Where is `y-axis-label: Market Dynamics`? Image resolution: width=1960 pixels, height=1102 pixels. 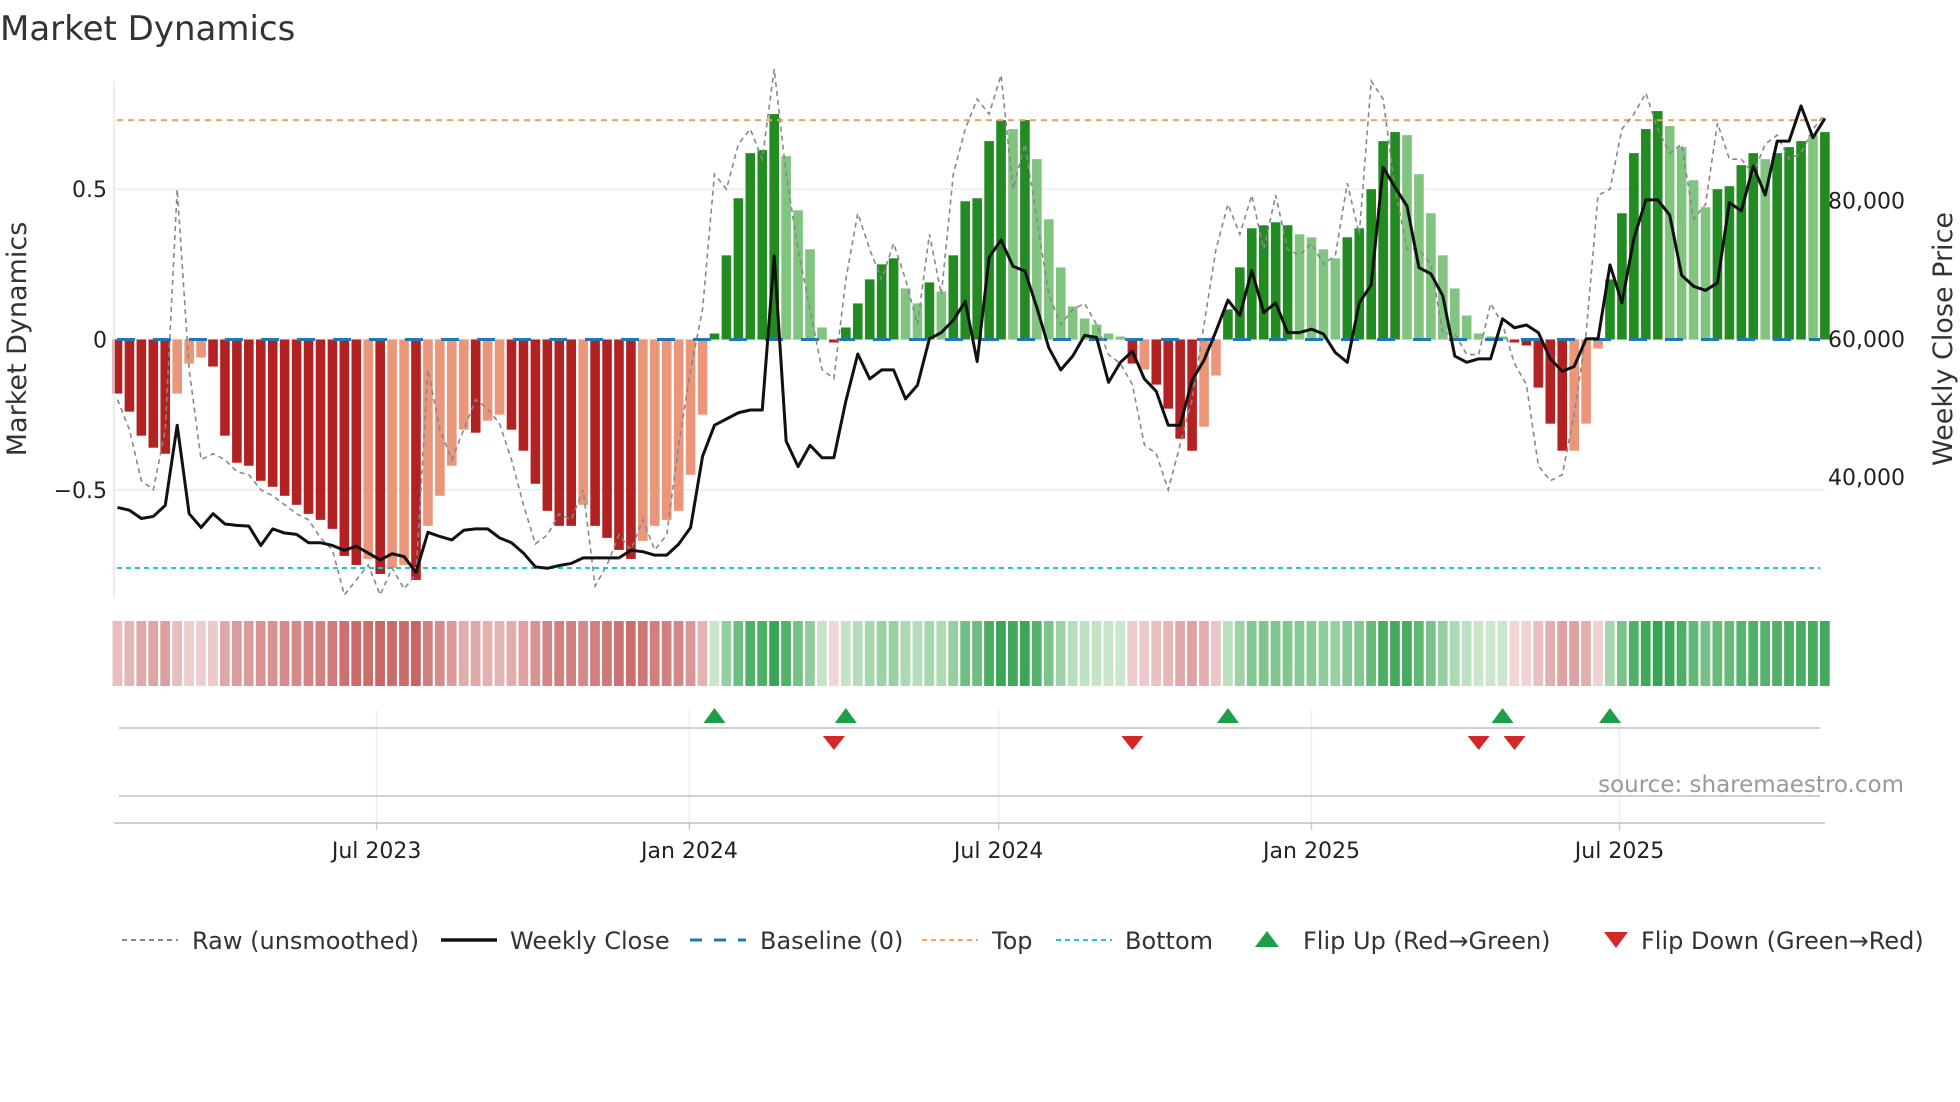 y-axis-label: Market Dynamics is located at coordinates (17, 339).